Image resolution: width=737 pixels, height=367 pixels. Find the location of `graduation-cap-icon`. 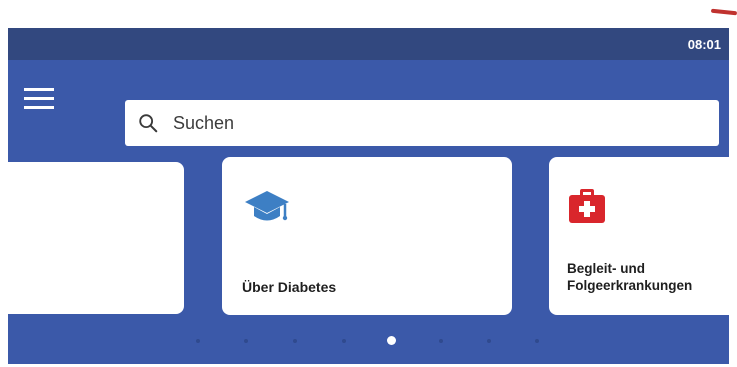

graduation-cap-icon is located at coordinates (267, 206).